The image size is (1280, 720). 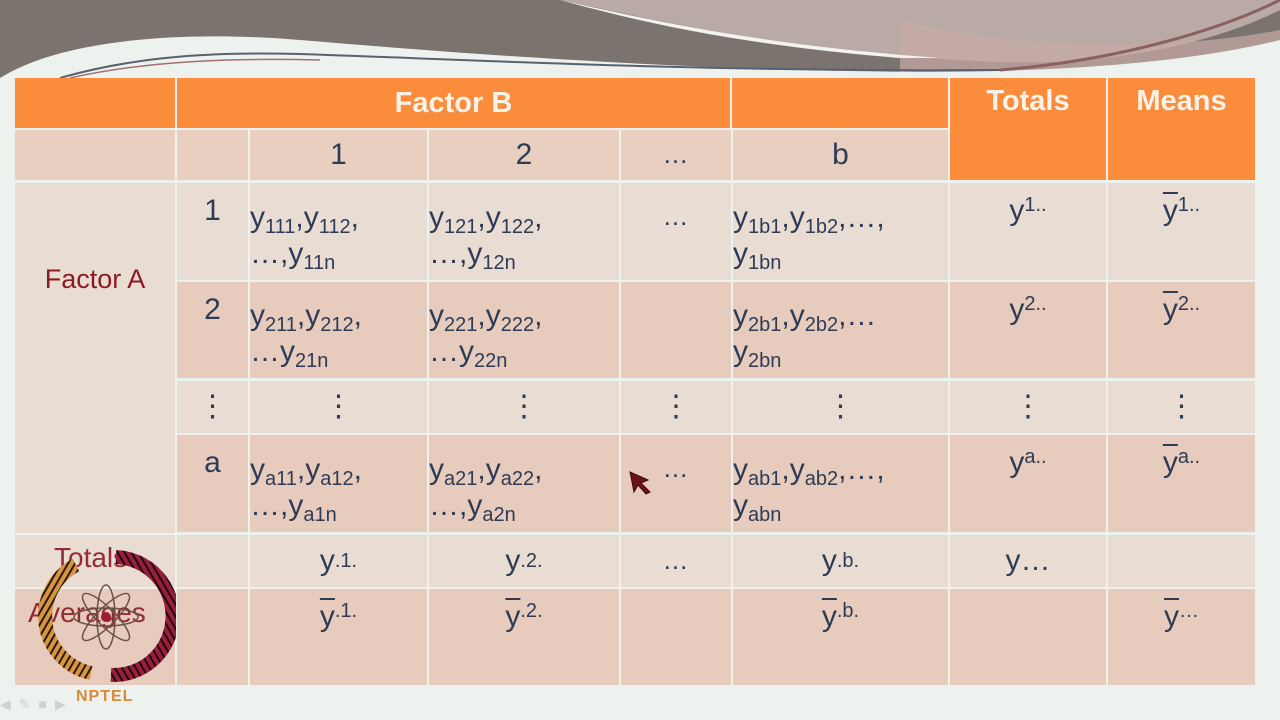 What do you see at coordinates (840, 561) in the screenshot?
I see `column-total: y .b.` at bounding box center [840, 561].